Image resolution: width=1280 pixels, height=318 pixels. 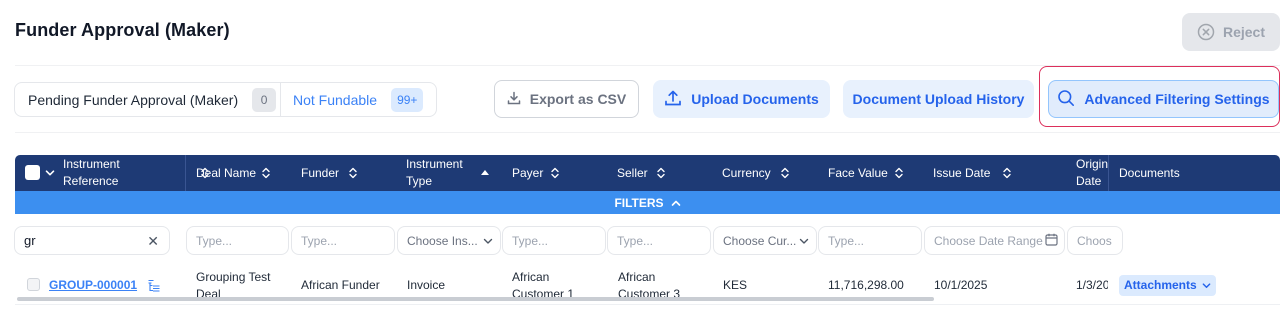 What do you see at coordinates (975, 173) in the screenshot?
I see `column-header-issue-date: Issue Date` at bounding box center [975, 173].